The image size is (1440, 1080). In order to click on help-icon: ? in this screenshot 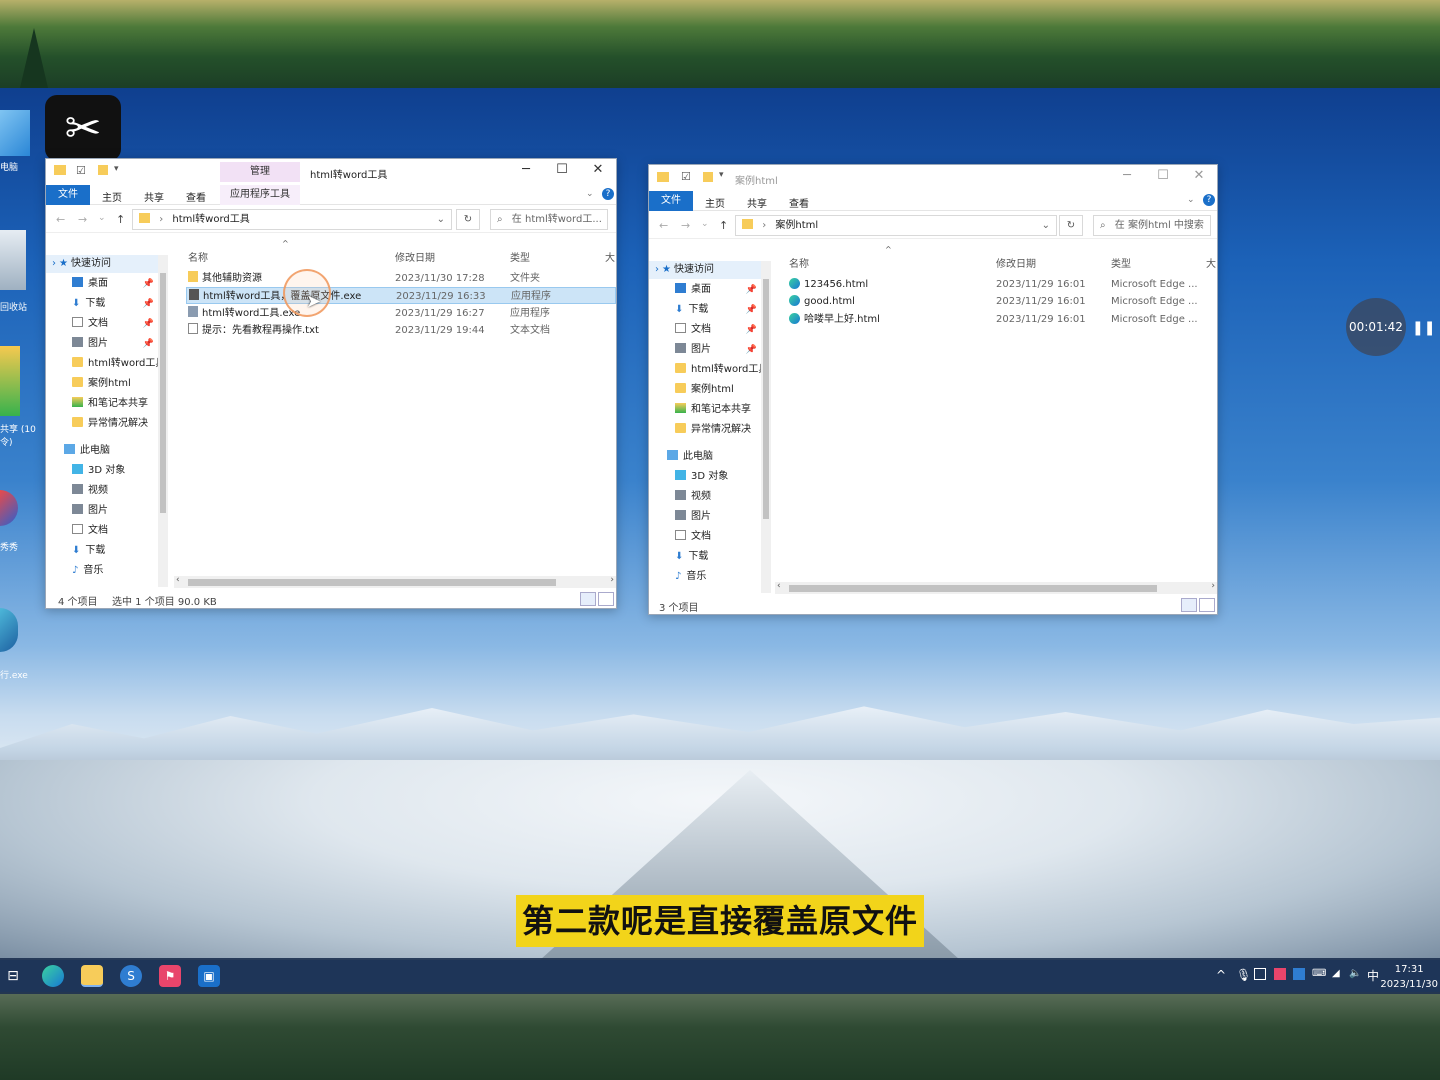, I will do `click(1209, 200)`.